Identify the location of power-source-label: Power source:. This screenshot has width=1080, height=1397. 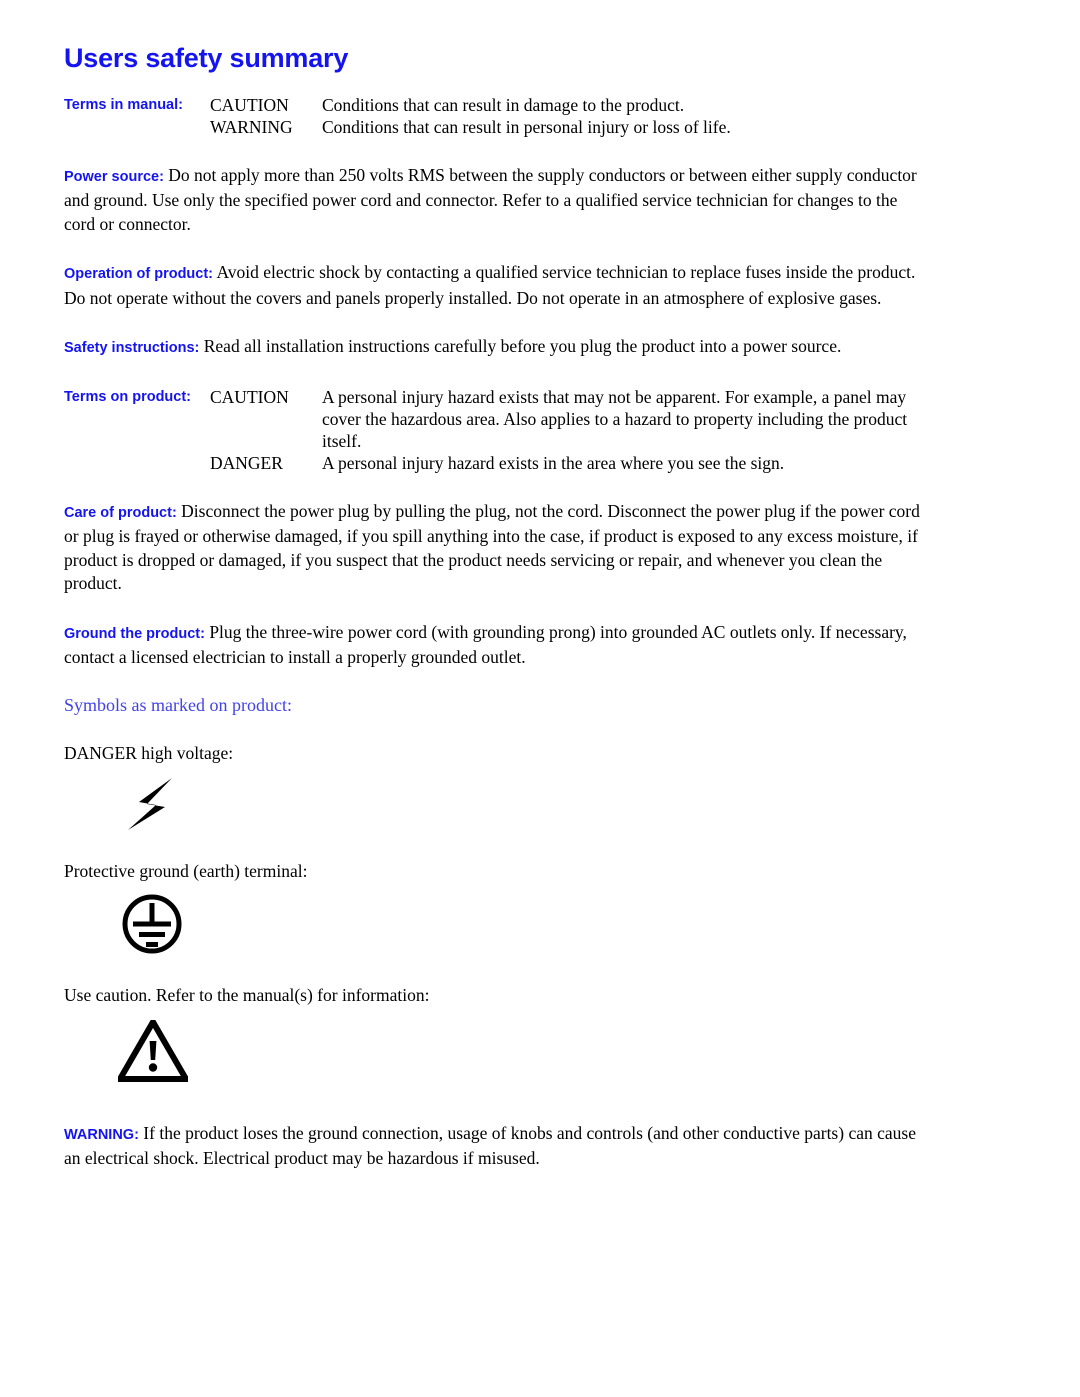
(114, 176).